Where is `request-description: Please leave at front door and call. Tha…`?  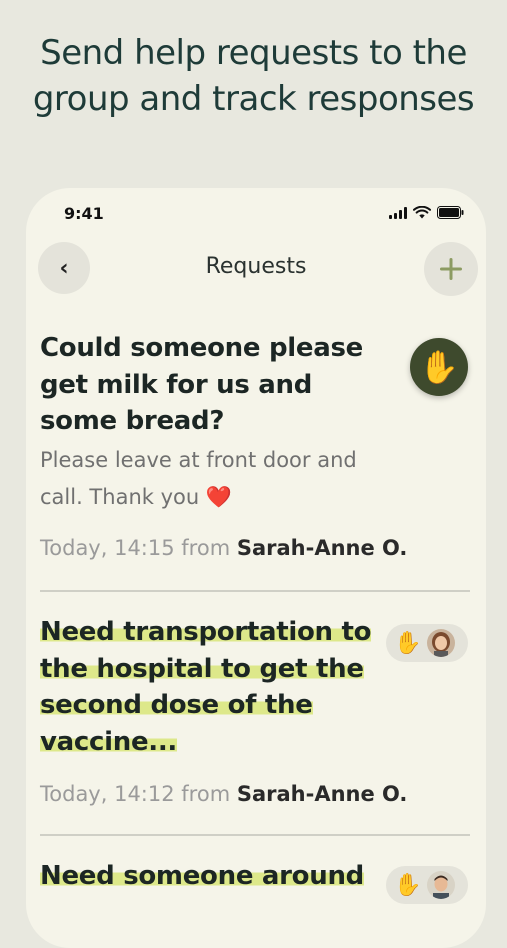
request-description: Please leave at front door and call. Tha… is located at coordinates (198, 478).